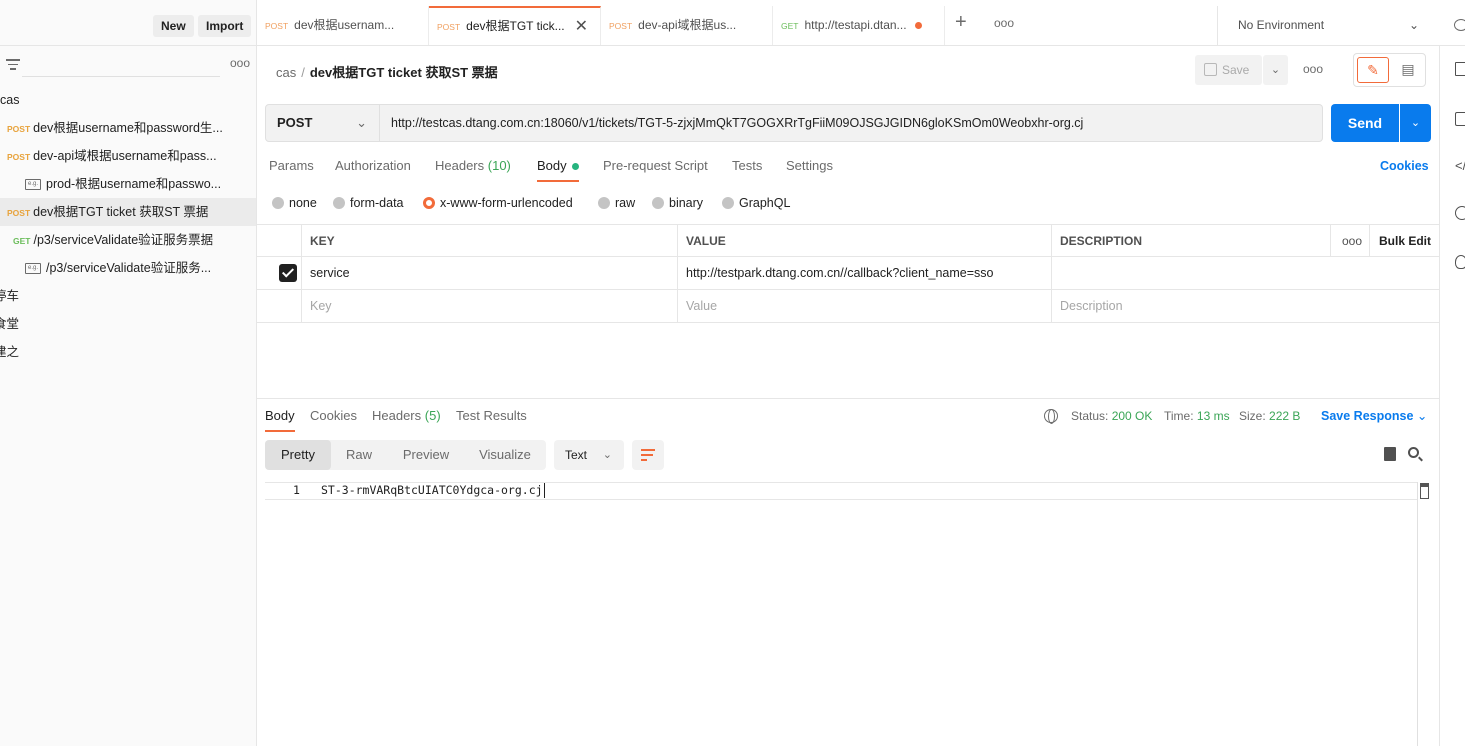  I want to click on response-view-toggle: Pretty Raw Preview Visualize, so click(405, 455).